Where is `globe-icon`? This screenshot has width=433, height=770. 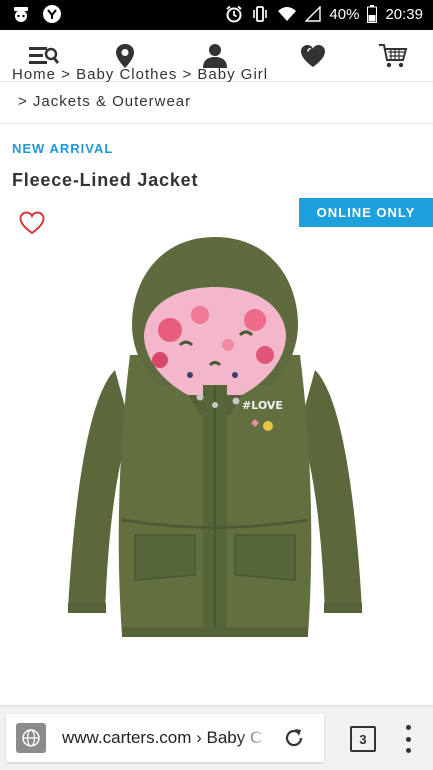 globe-icon is located at coordinates (31, 738).